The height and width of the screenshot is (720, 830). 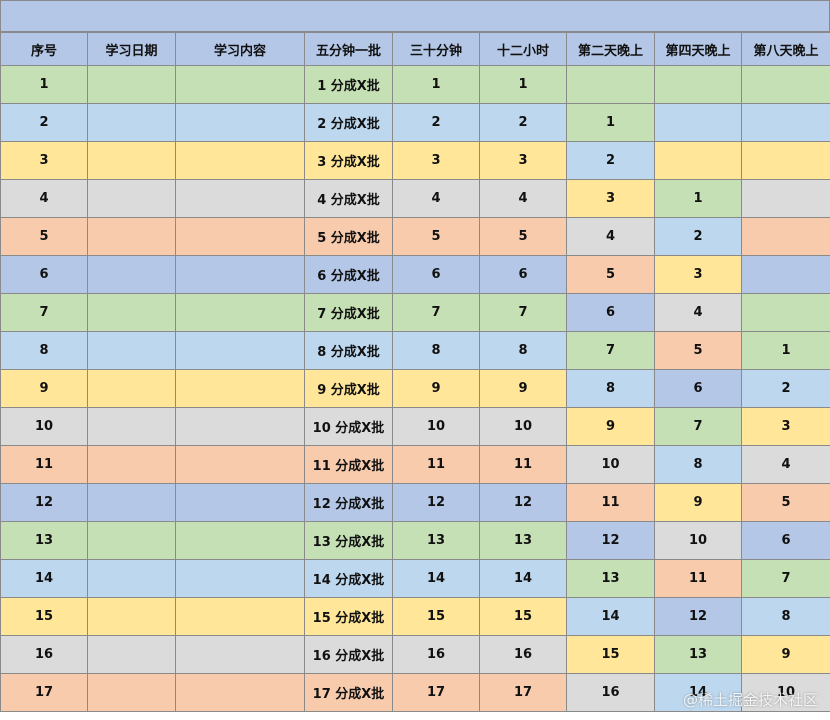 I want to click on cell-twelve-hours: 4, so click(x=523, y=198).